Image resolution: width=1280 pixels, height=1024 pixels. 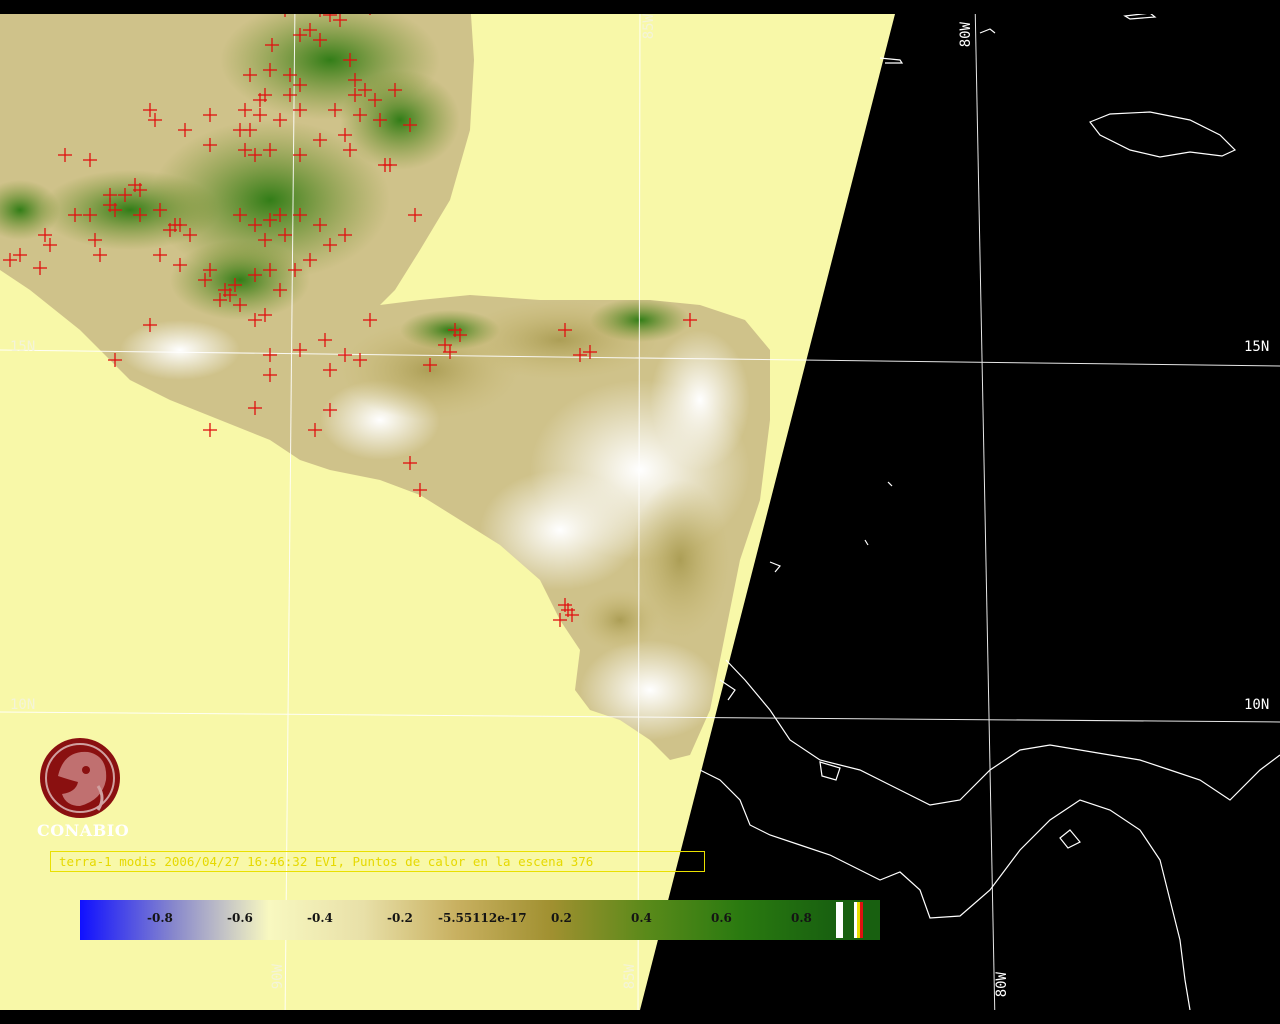 I want to click on conabio-logo-text: CONABIO, so click(x=83, y=830).